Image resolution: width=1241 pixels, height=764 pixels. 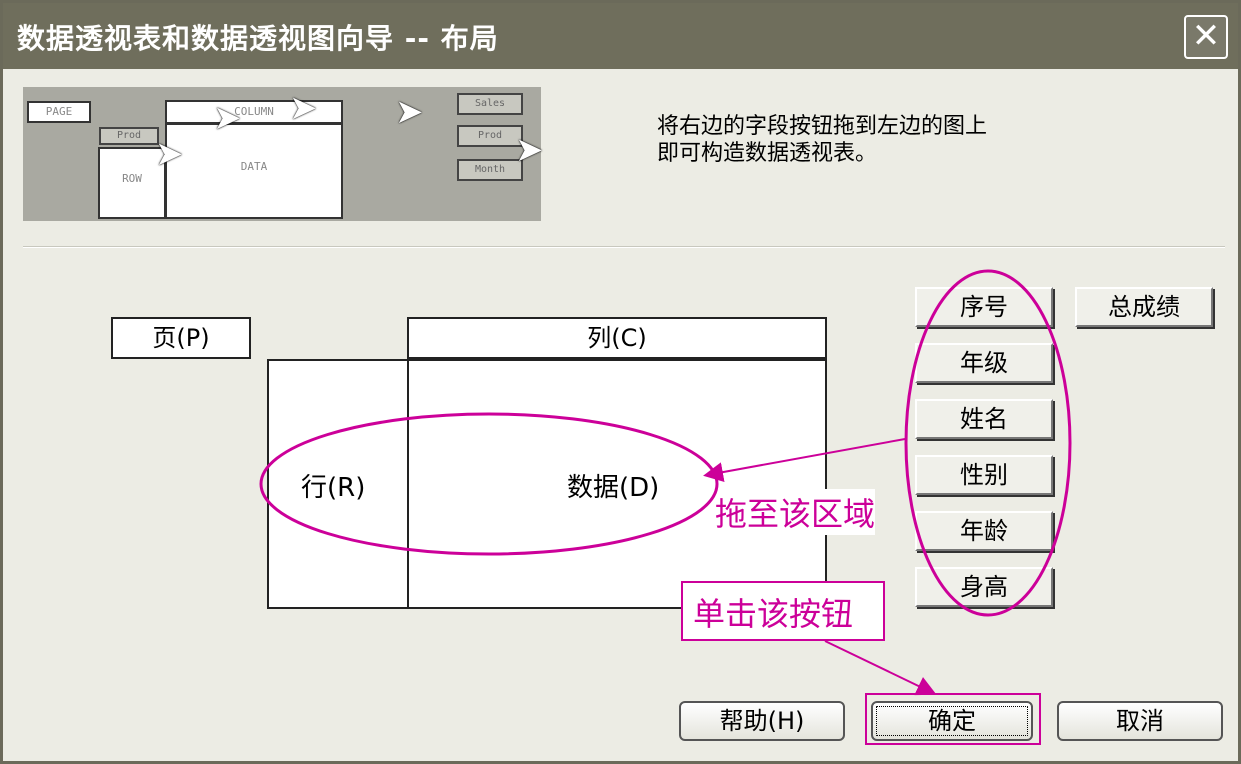 What do you see at coordinates (988, 443) in the screenshot?
I see `fields-highlight-ellipse` at bounding box center [988, 443].